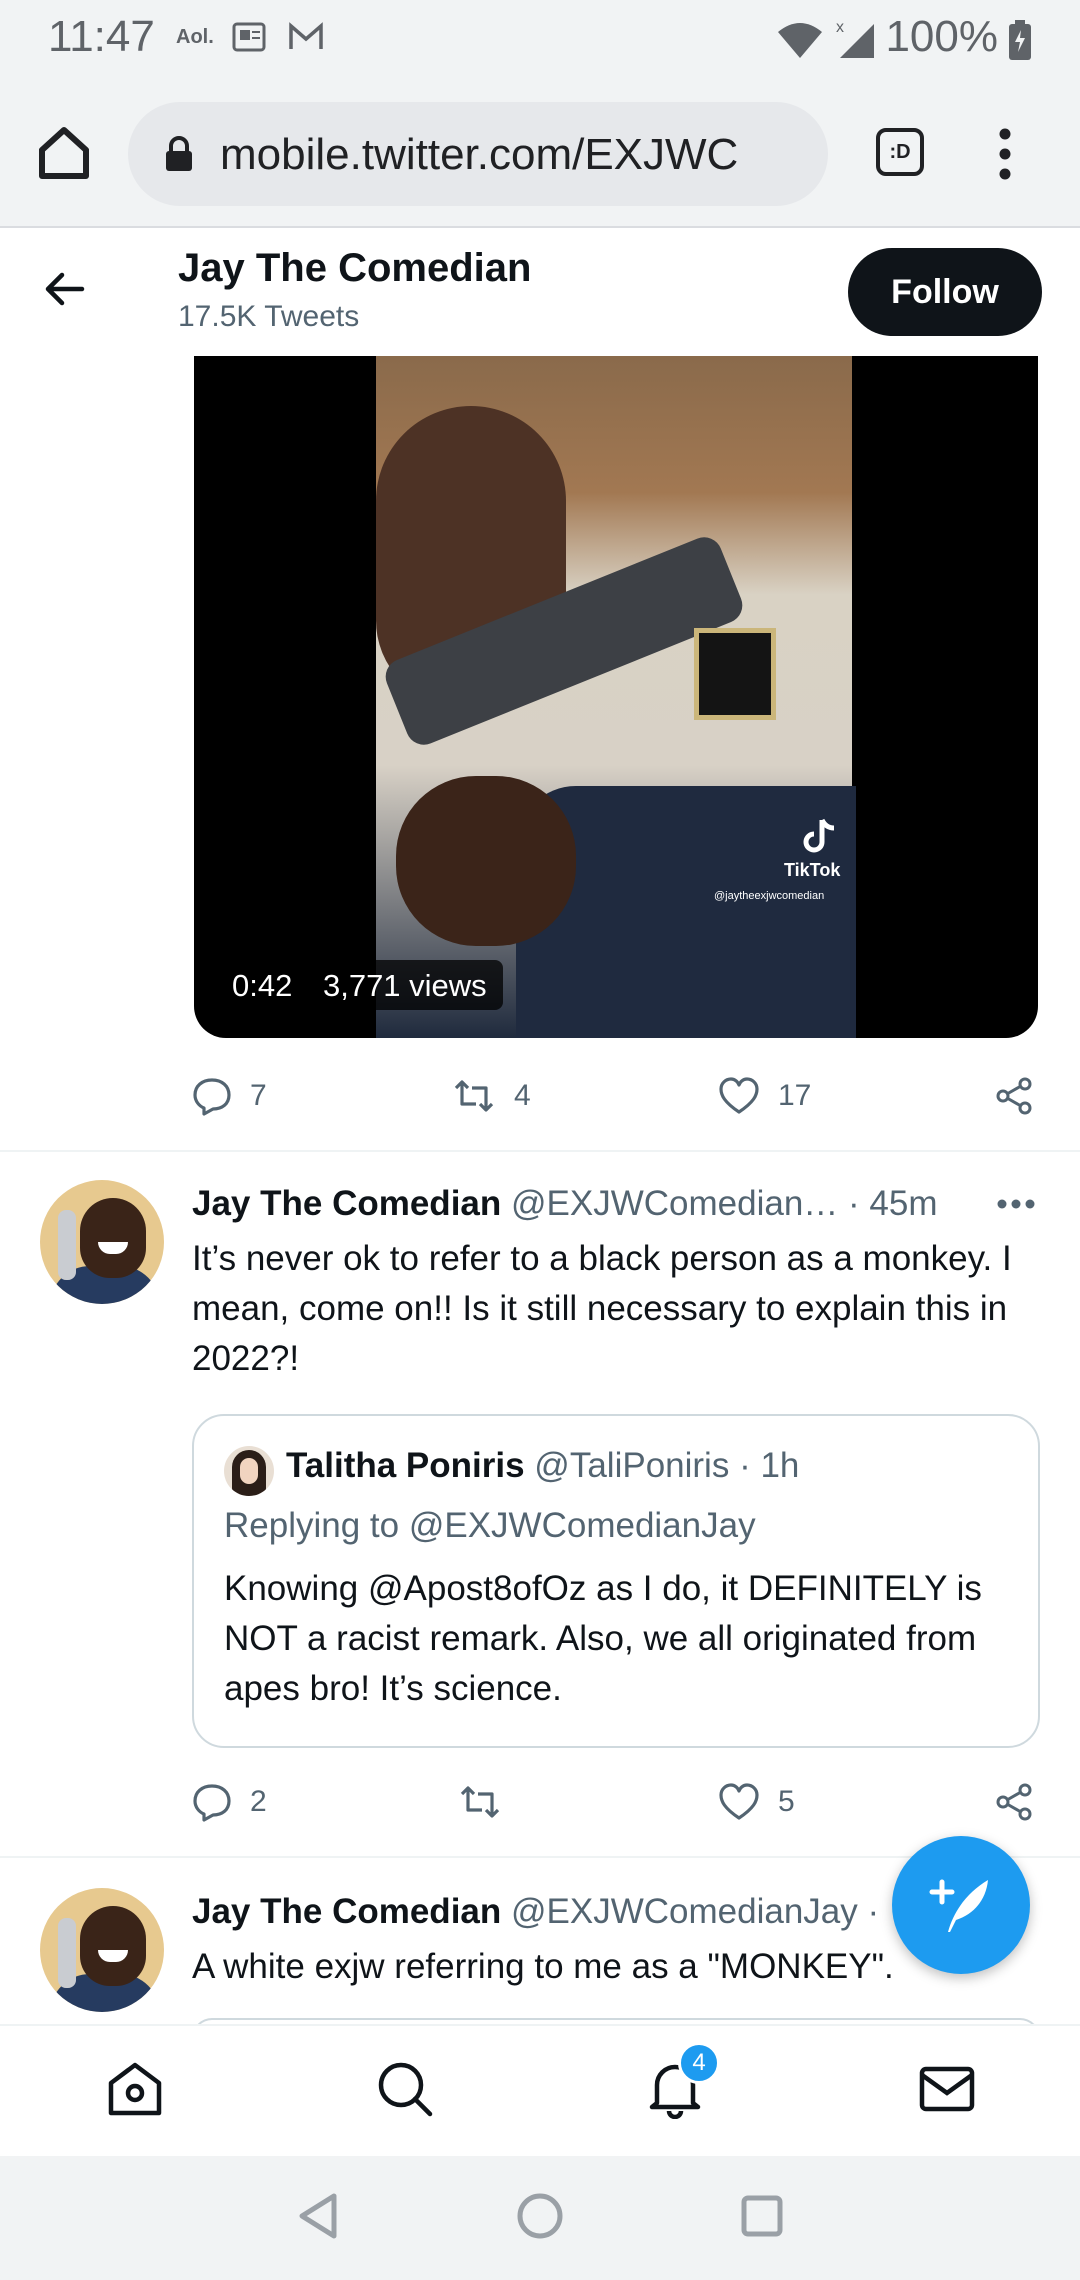 The height and width of the screenshot is (2280, 1080). I want to click on like-button: 5, so click(756, 1802).